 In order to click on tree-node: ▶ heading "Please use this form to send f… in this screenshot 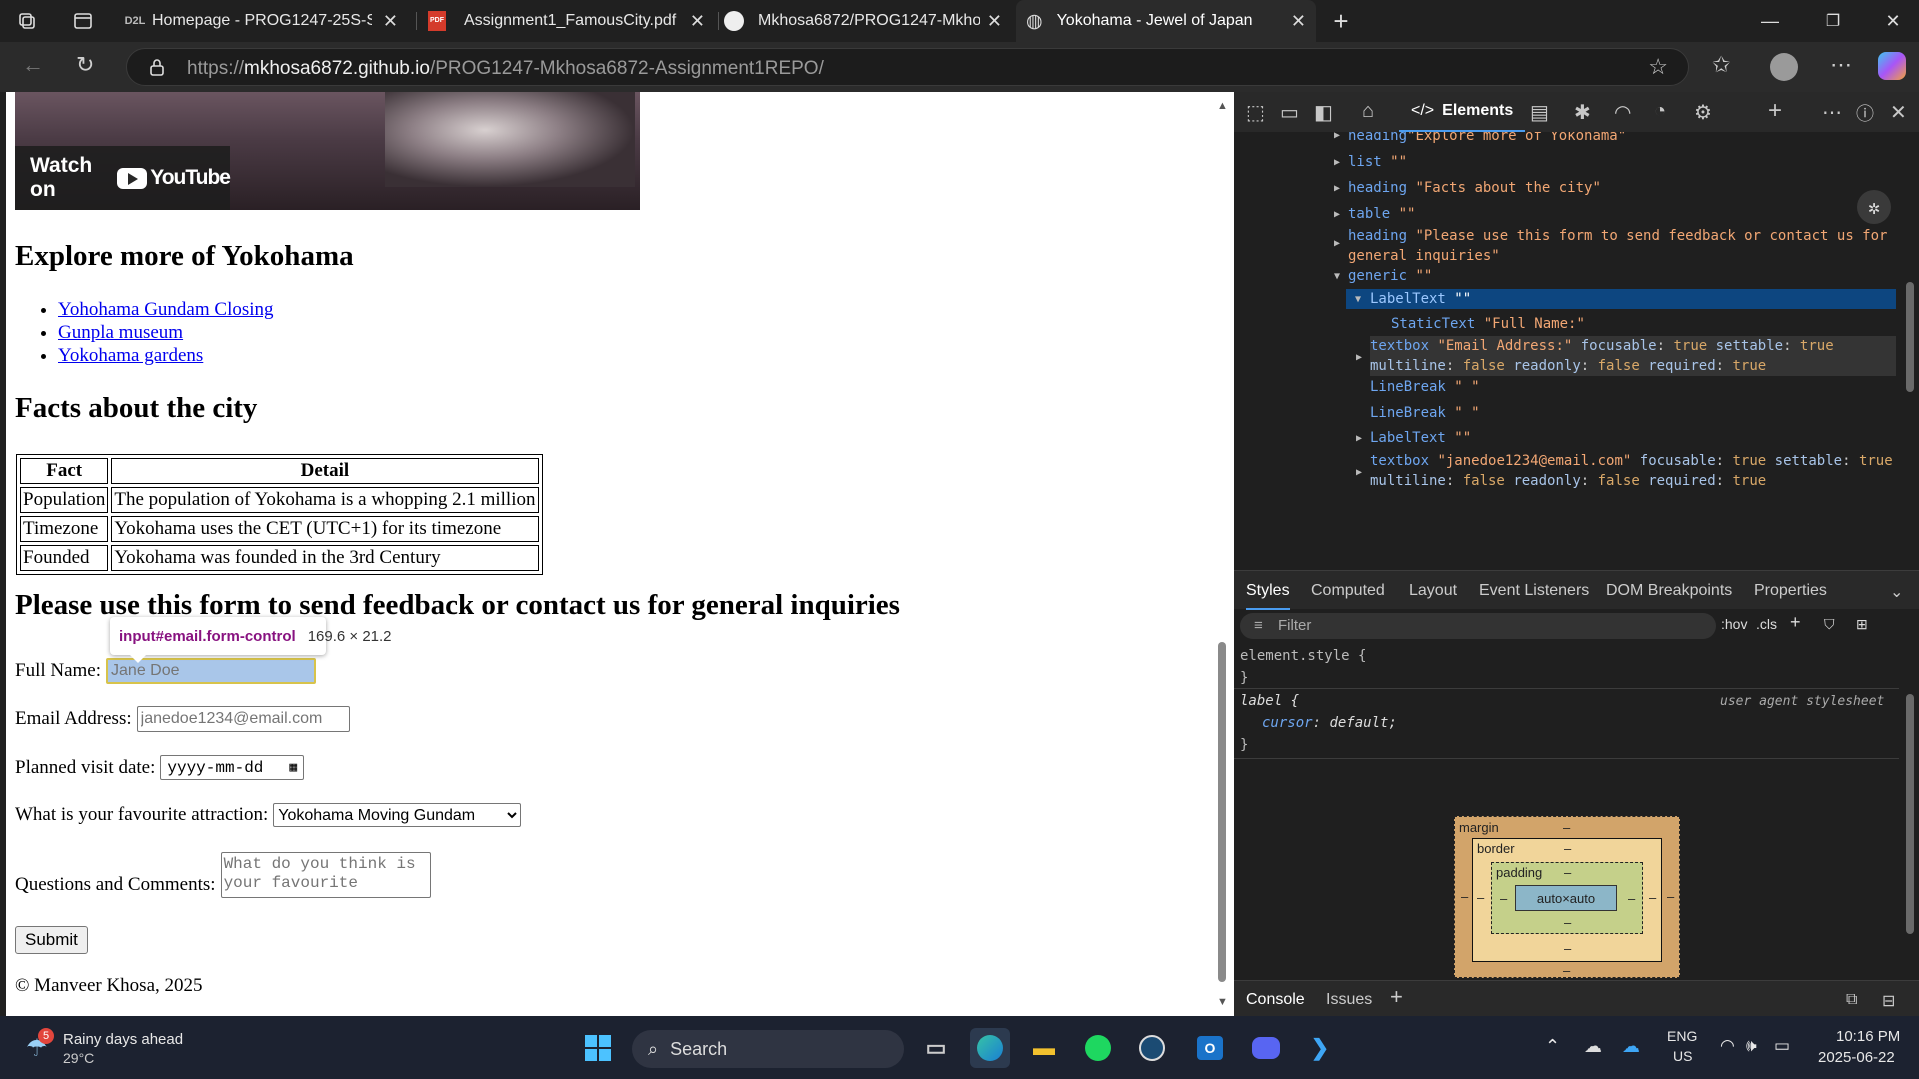, I will do `click(1610, 246)`.